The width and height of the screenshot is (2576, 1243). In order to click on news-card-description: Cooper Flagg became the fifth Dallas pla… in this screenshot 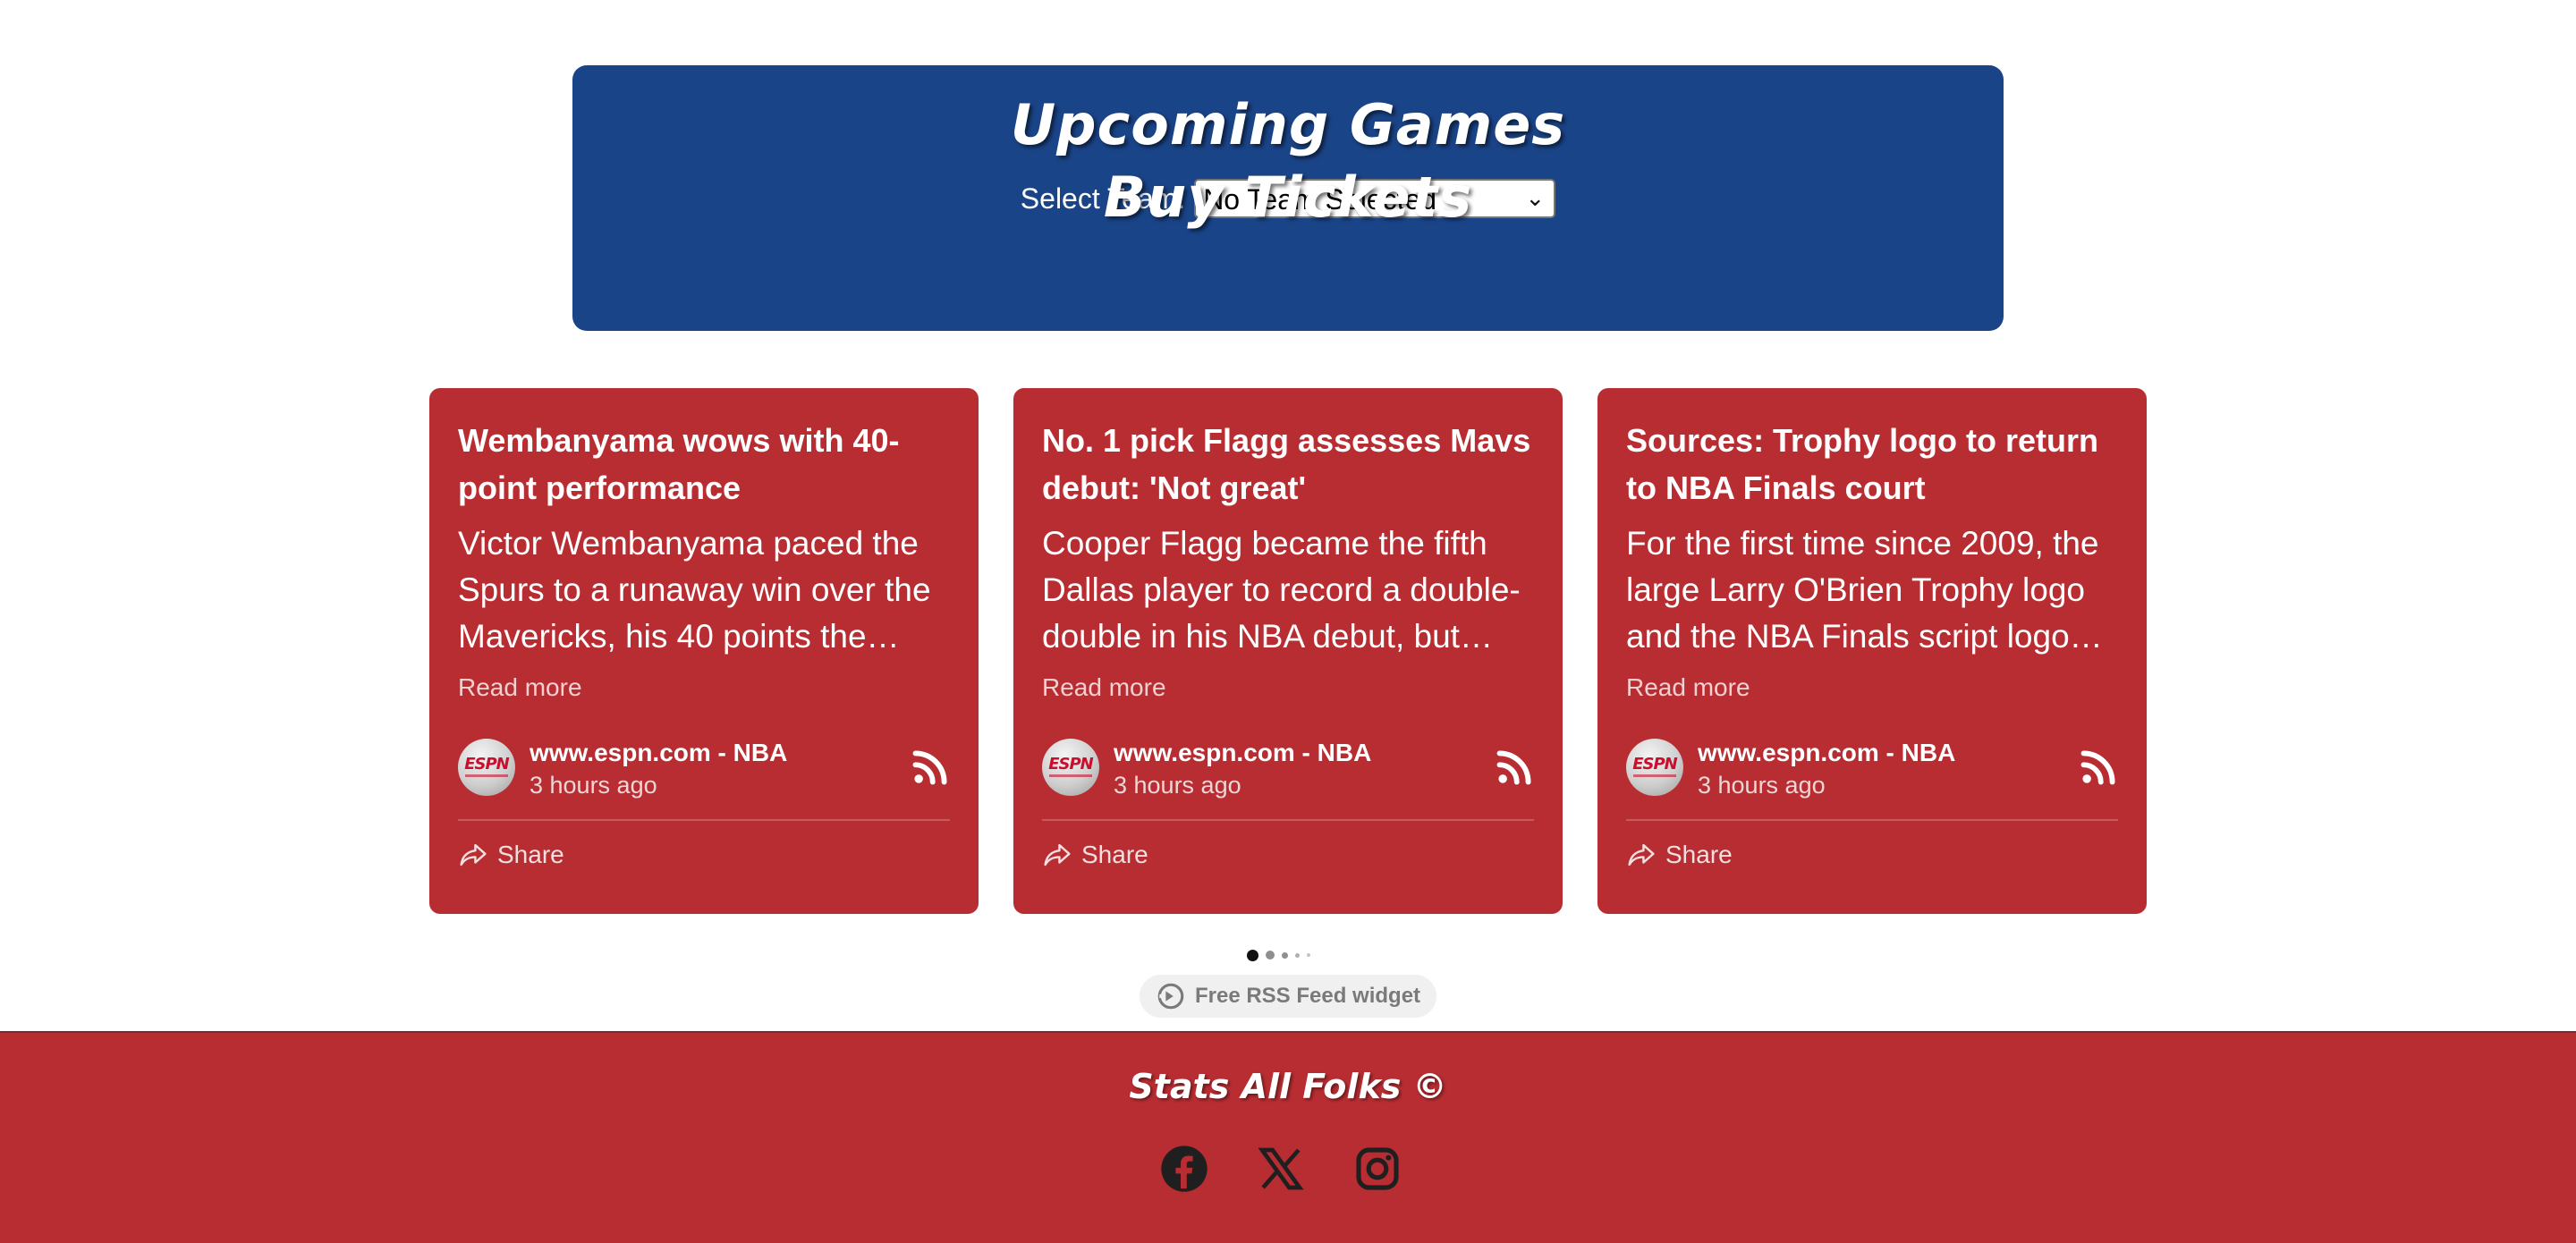, I will do `click(1281, 590)`.